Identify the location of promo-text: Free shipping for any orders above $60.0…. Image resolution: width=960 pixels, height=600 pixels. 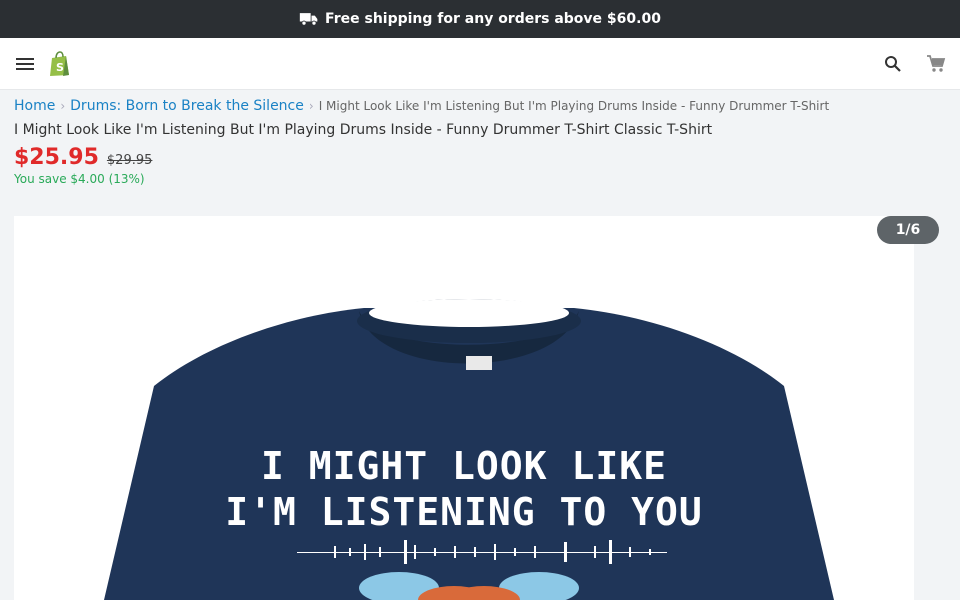
(493, 19).